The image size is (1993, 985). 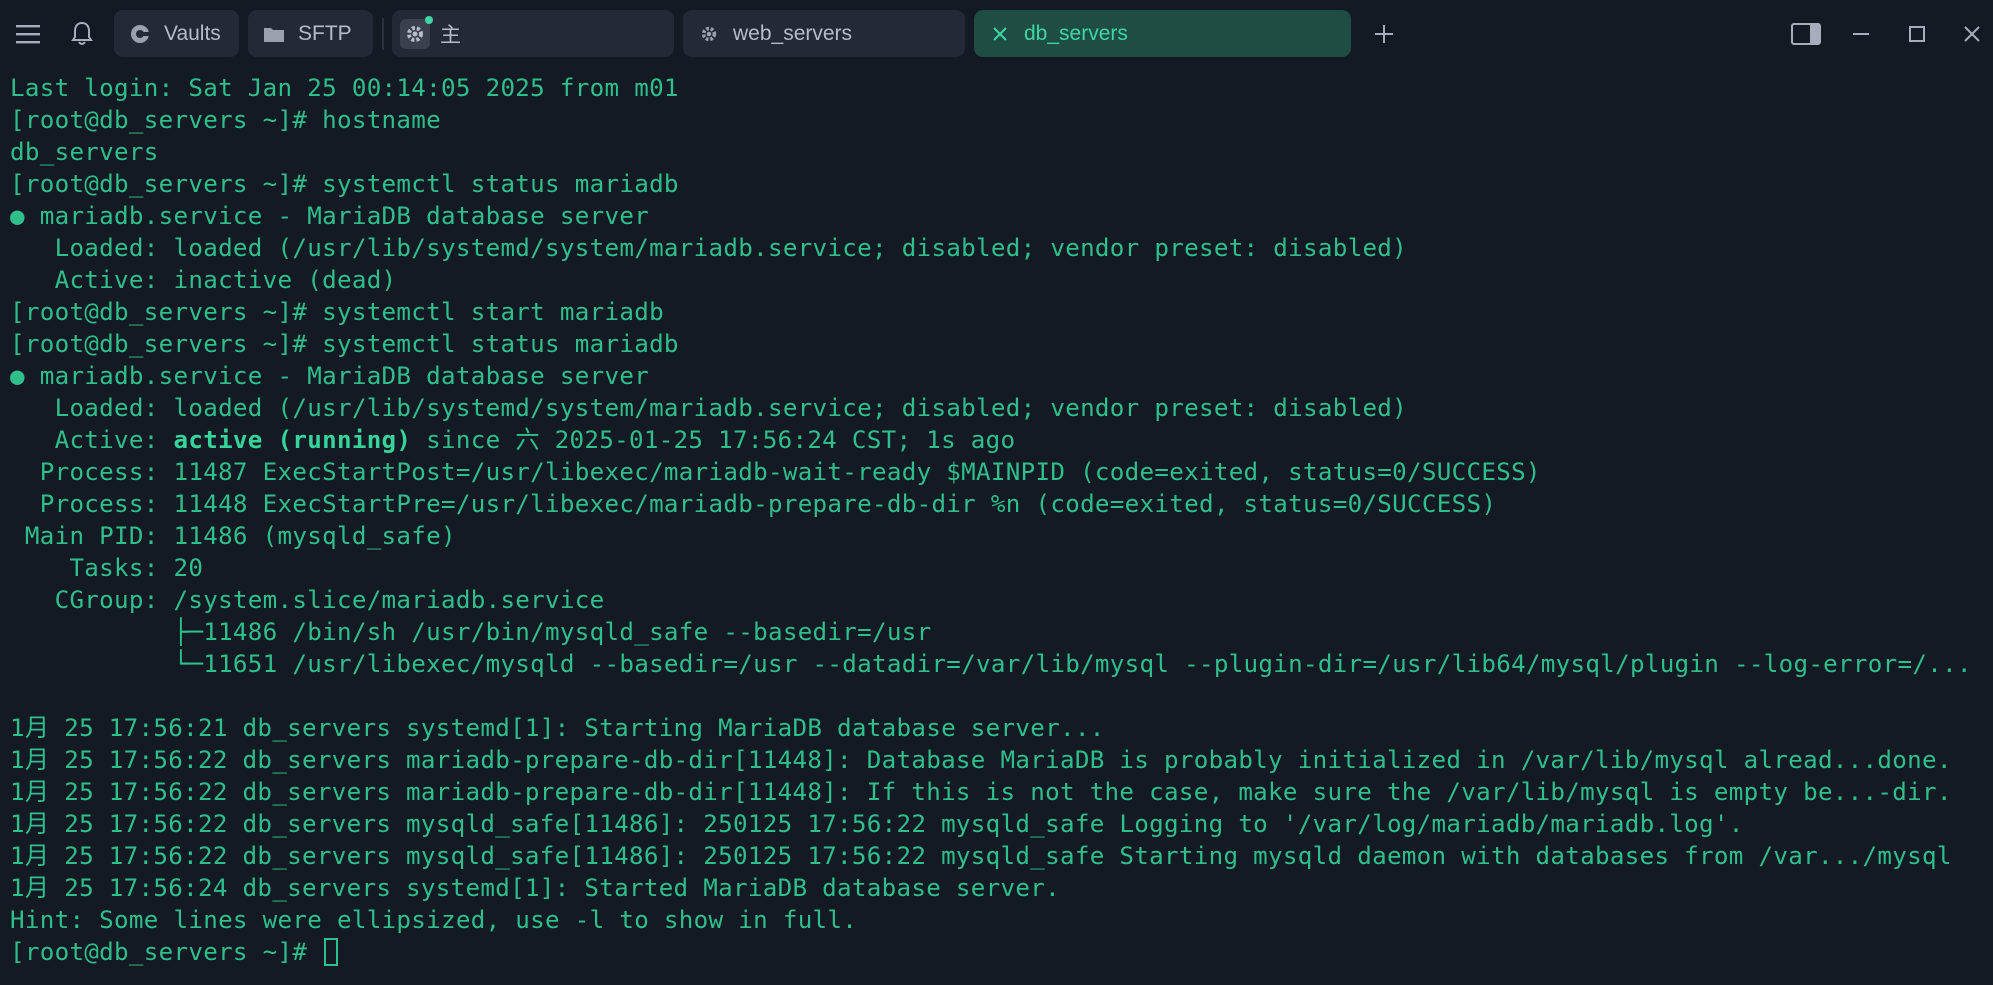 I want to click on tab-db-servers: db_servers, so click(x=1162, y=33).